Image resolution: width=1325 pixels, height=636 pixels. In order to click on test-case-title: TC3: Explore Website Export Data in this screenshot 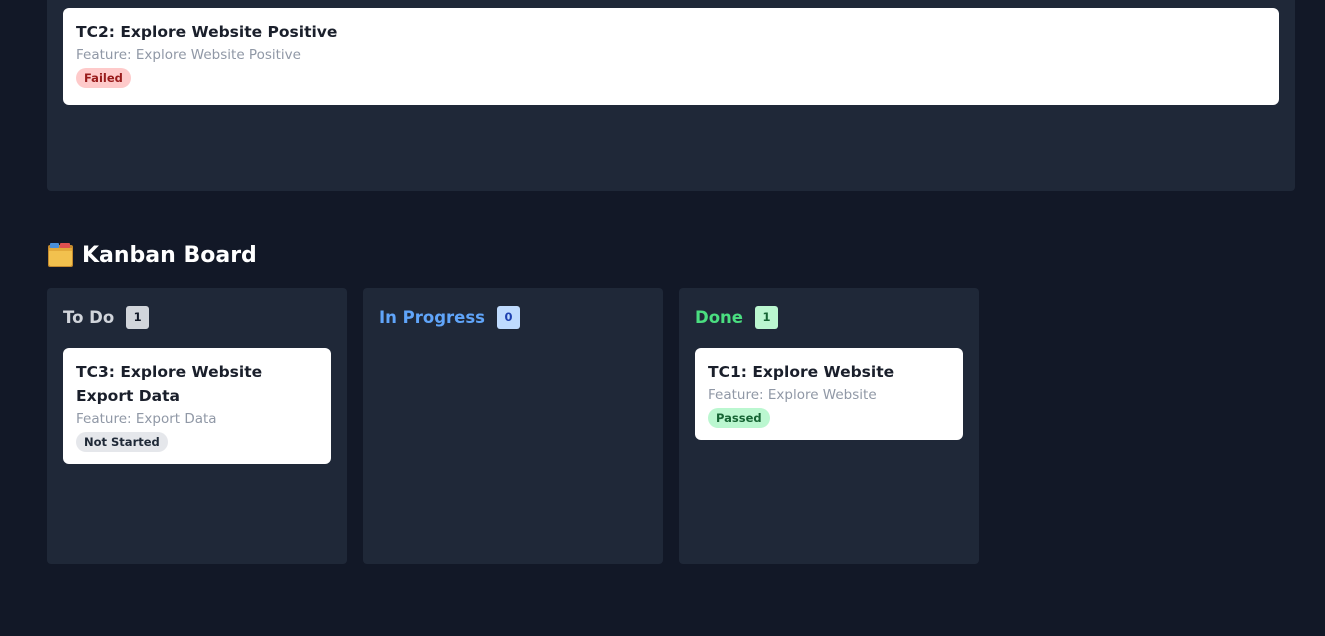, I will do `click(169, 384)`.